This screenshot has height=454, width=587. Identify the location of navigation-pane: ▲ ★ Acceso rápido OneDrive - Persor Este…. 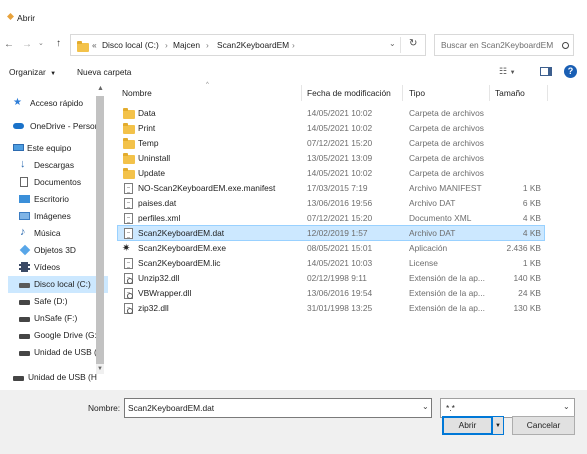
(59, 235).